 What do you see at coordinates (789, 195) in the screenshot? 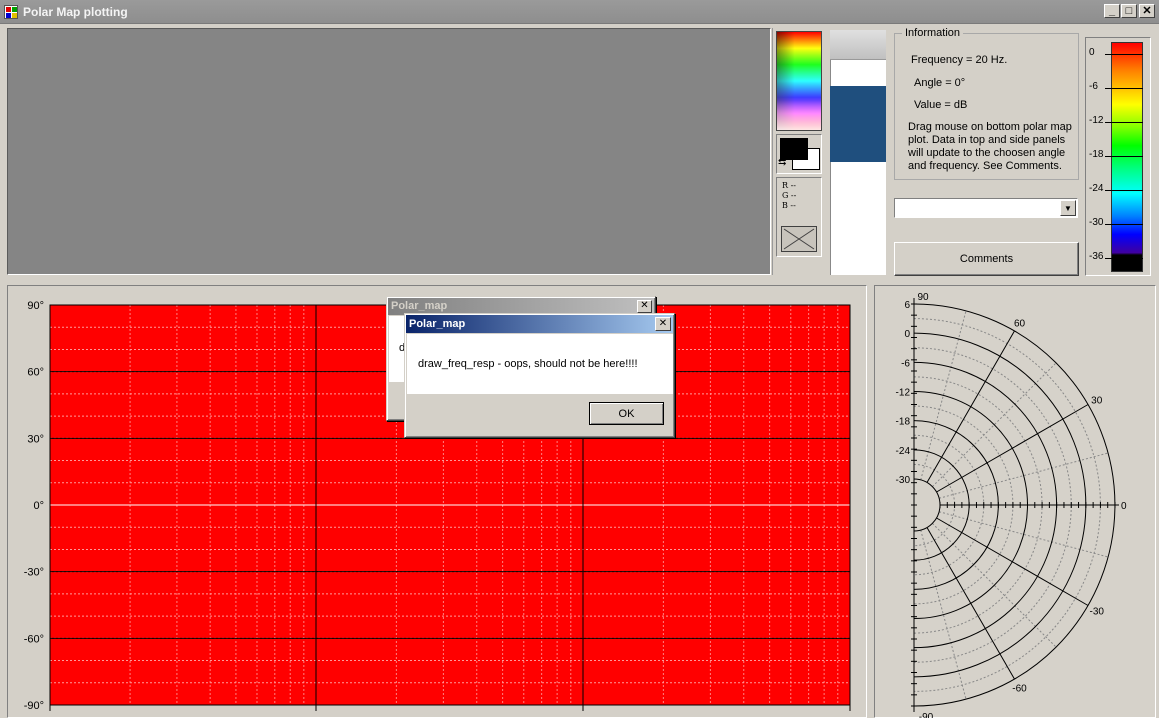
I see `g-value: G --` at bounding box center [789, 195].